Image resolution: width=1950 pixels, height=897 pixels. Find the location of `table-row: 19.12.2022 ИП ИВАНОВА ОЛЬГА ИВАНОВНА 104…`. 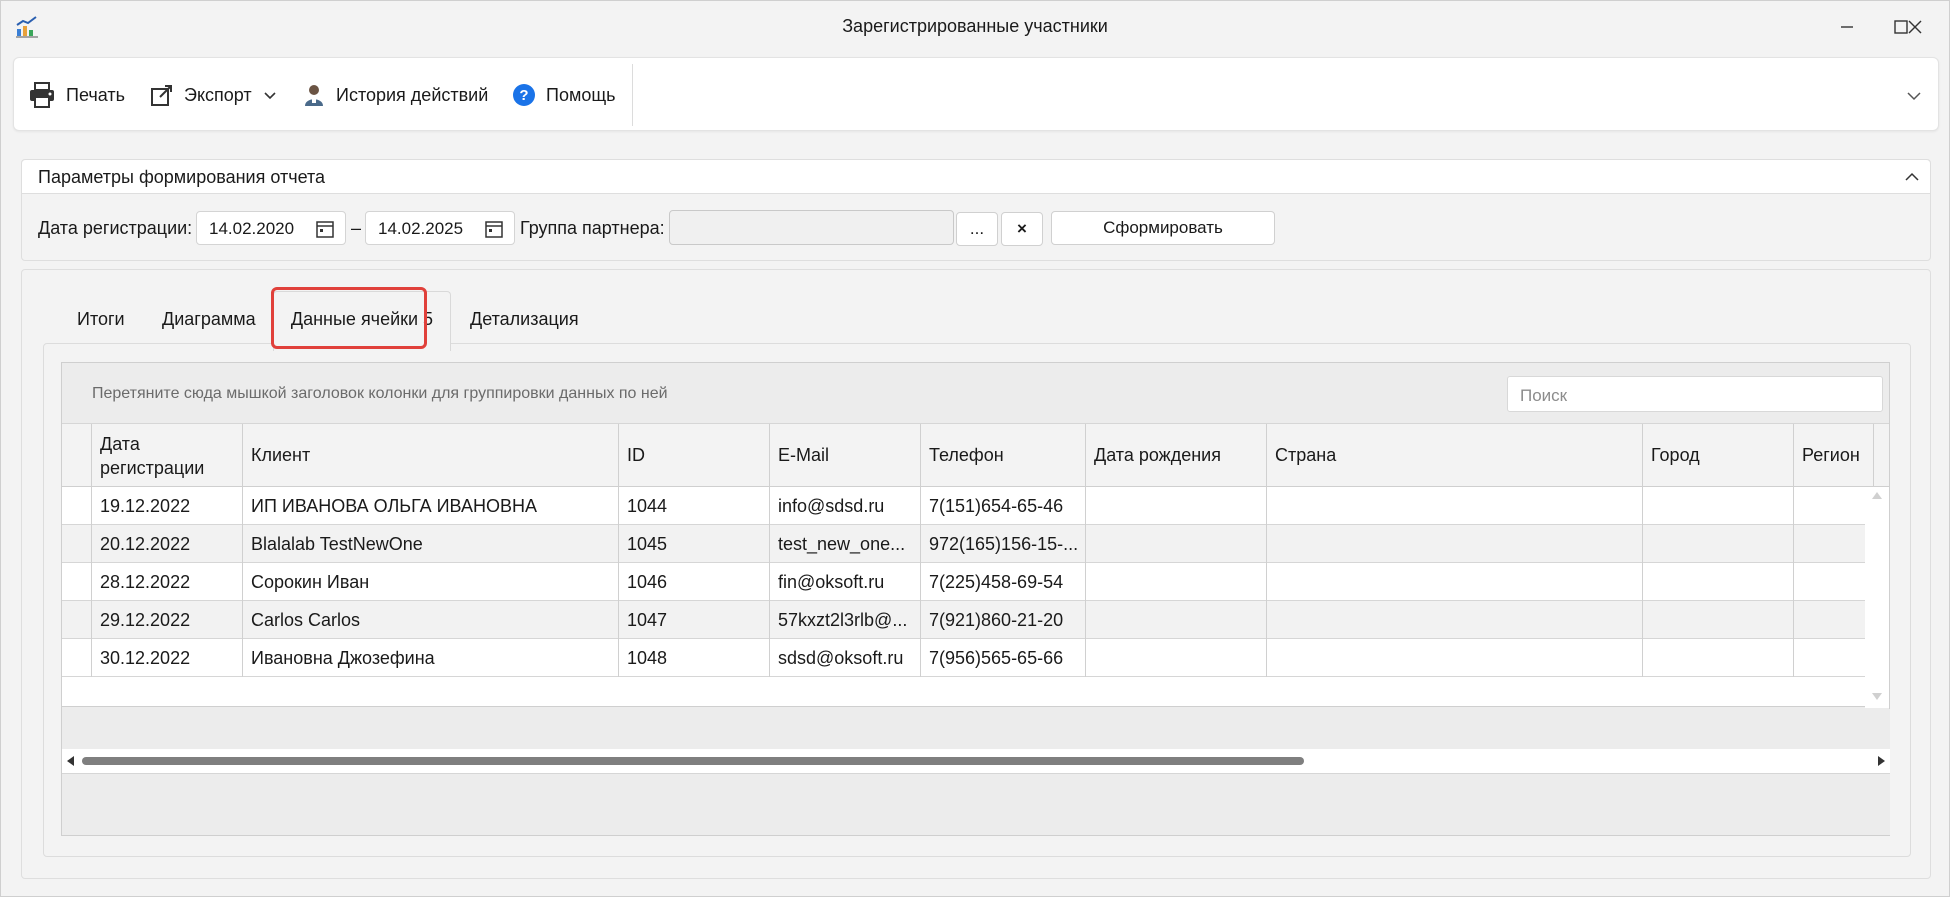

table-row: 19.12.2022 ИП ИВАНОВА ОЛЬГА ИВАНОВНА 104… is located at coordinates (963, 506).